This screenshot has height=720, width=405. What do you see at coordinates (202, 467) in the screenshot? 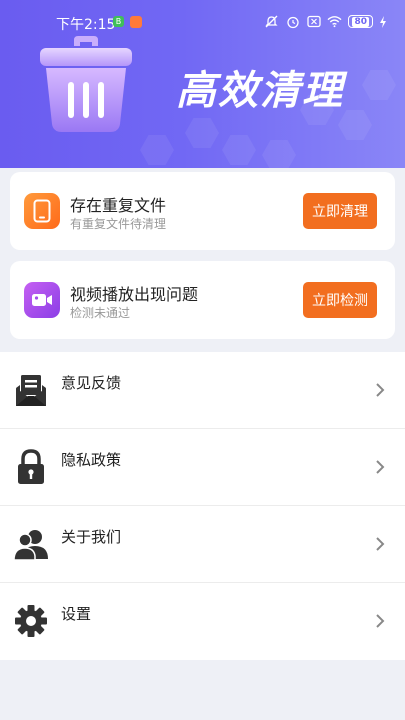
I see `menu-item-privacy: 隐私政策` at bounding box center [202, 467].